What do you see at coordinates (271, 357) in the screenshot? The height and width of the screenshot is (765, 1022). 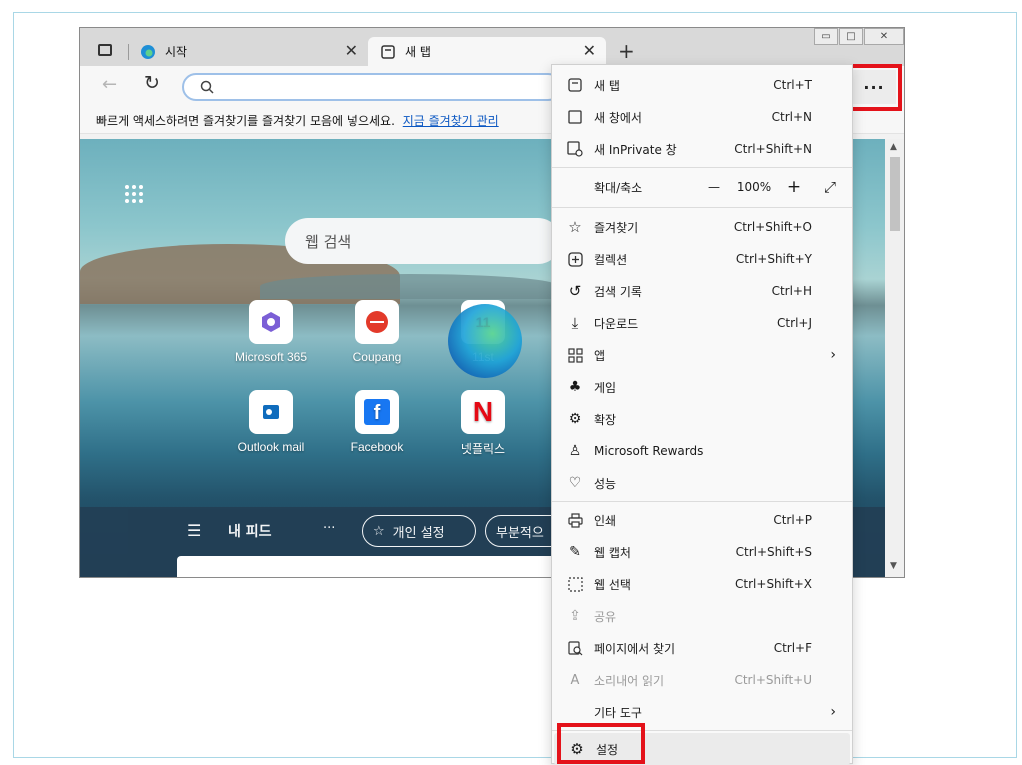 I see `quick-link-label: Microsoft 365` at bounding box center [271, 357].